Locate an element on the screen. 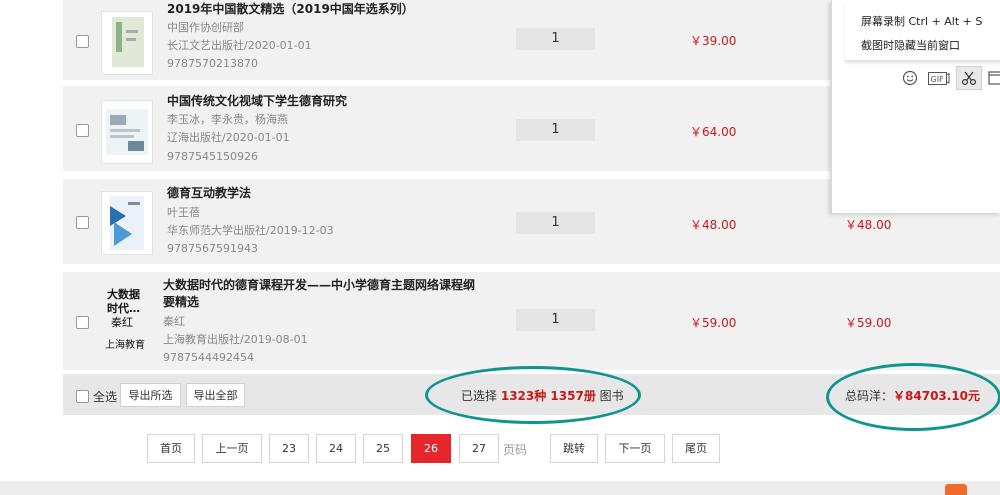 The width and height of the screenshot is (1000, 495). next-page-button: 下一页 is located at coordinates (635, 448).